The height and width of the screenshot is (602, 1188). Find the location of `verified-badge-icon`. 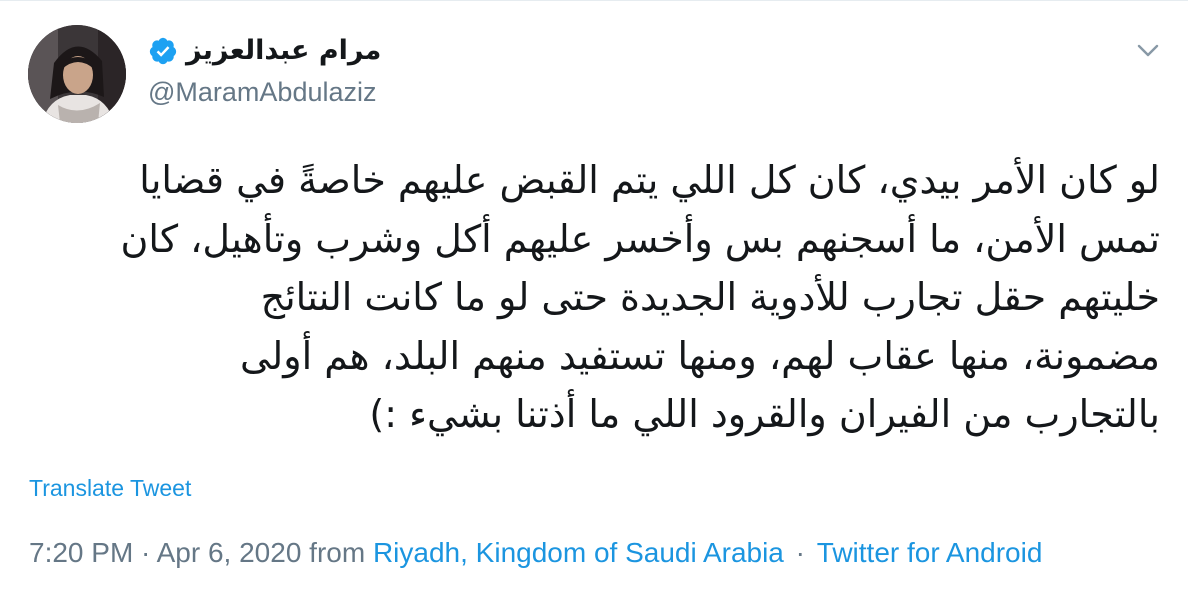

verified-badge-icon is located at coordinates (163, 50).